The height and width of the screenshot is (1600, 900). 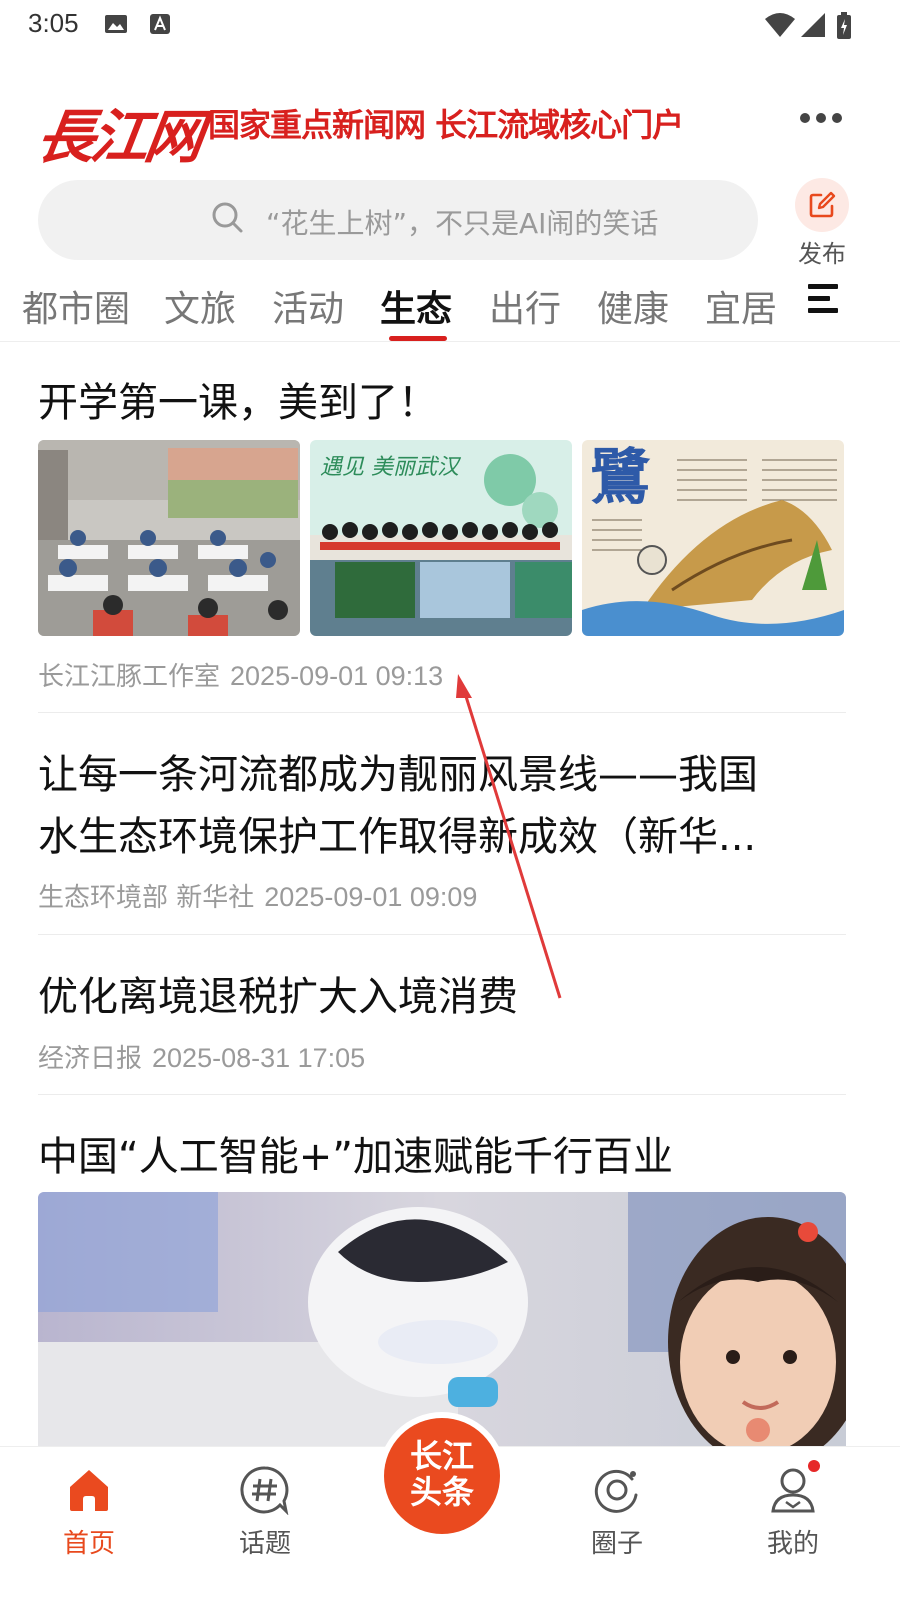 What do you see at coordinates (200, 306) in the screenshot?
I see `tab-wenlv: 文旅` at bounding box center [200, 306].